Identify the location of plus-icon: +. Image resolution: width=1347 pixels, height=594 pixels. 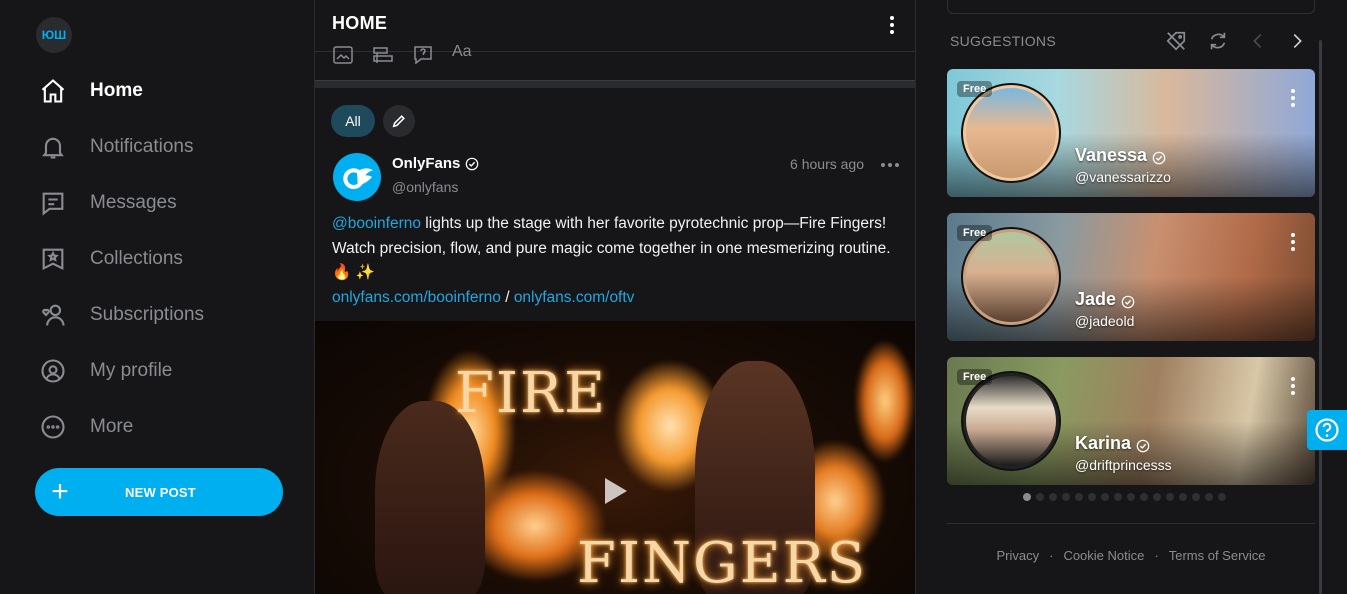
(60, 491).